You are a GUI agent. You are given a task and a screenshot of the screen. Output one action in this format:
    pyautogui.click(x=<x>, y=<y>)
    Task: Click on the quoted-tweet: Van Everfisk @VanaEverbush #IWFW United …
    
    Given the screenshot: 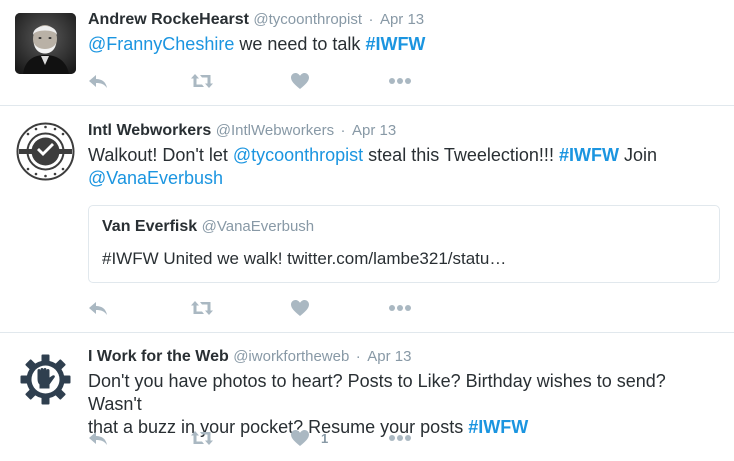 What is the action you would take?
    pyautogui.click(x=404, y=244)
    